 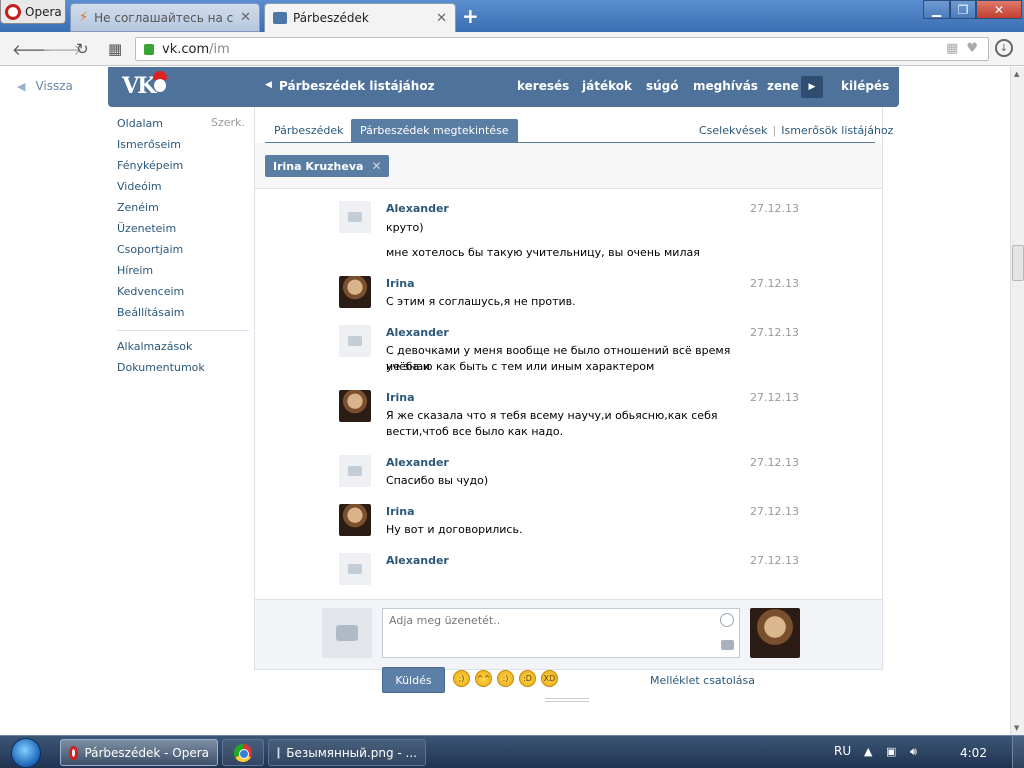 I want to click on header-dialogs-list-link: Párbeszédek listájához, so click(x=357, y=86).